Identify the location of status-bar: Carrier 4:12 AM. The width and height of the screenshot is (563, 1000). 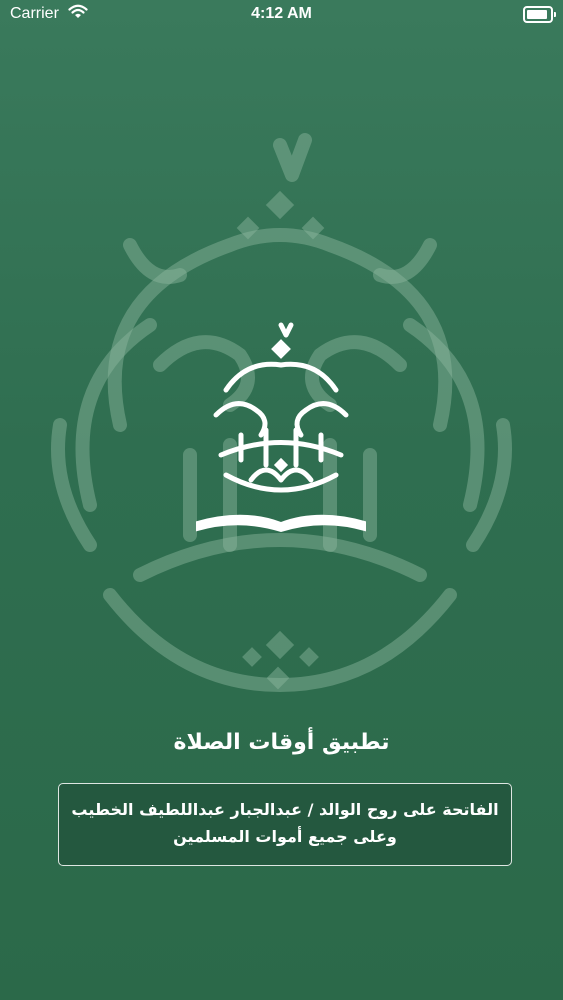
(281, 15).